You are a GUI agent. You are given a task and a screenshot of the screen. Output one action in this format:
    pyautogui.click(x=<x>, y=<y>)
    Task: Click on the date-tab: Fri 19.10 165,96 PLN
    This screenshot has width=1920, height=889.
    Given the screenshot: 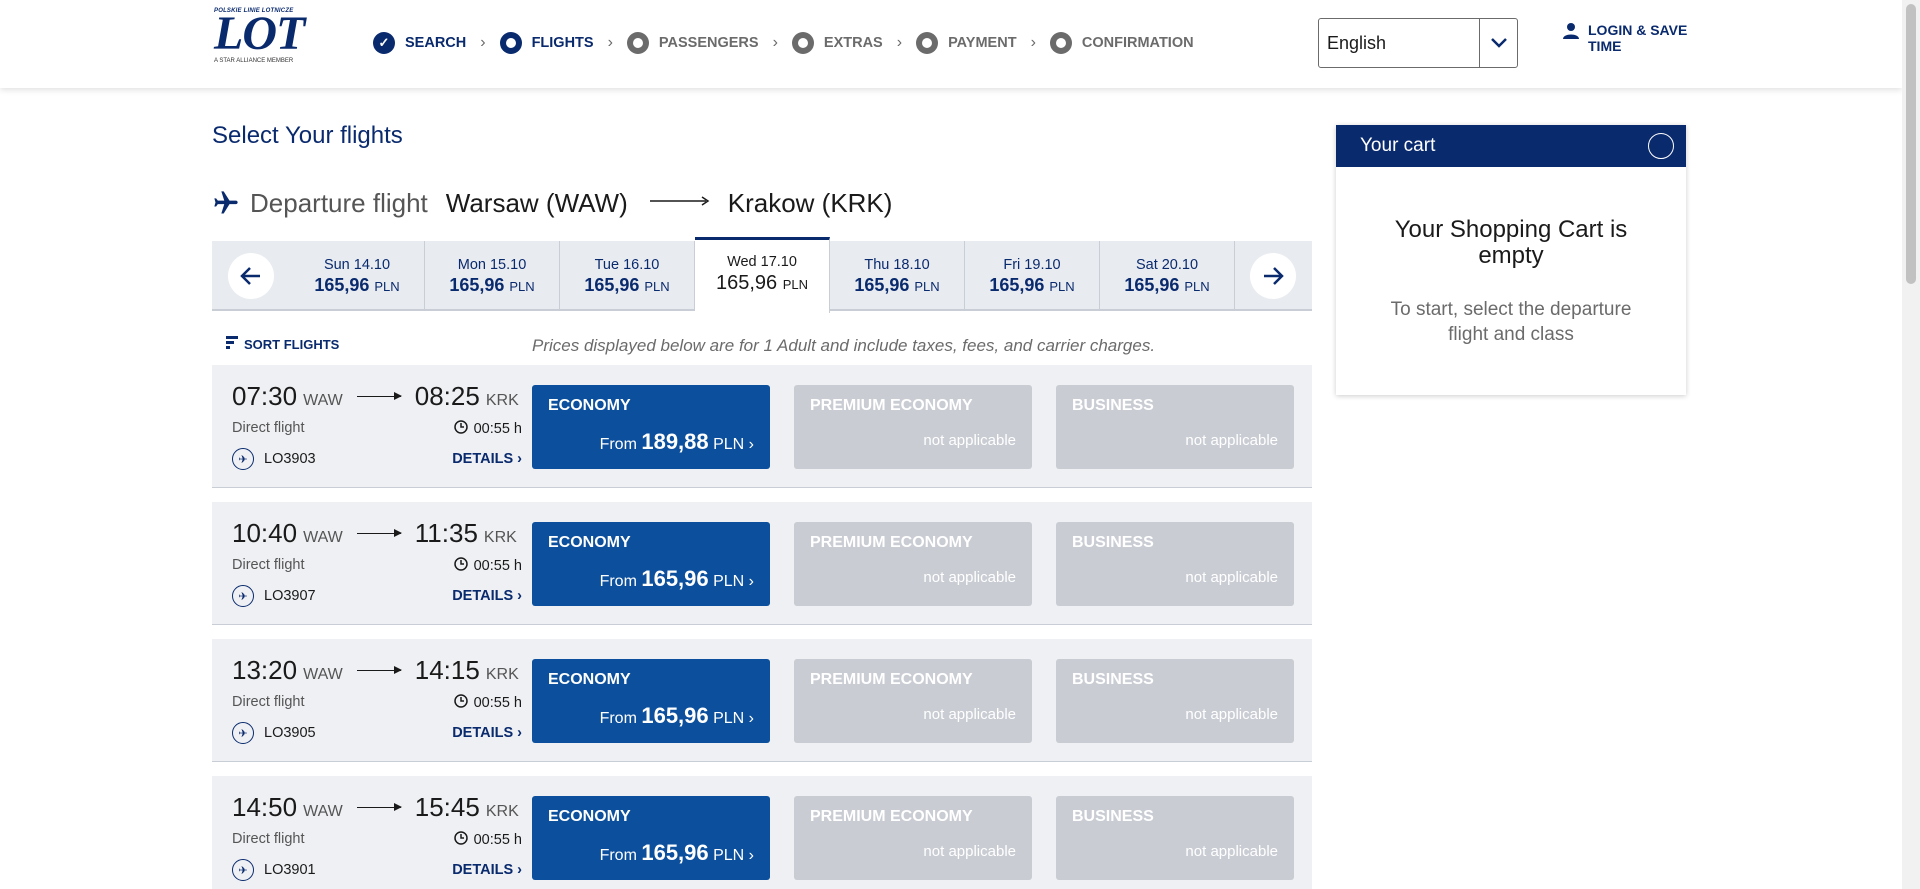 What is the action you would take?
    pyautogui.click(x=1032, y=276)
    